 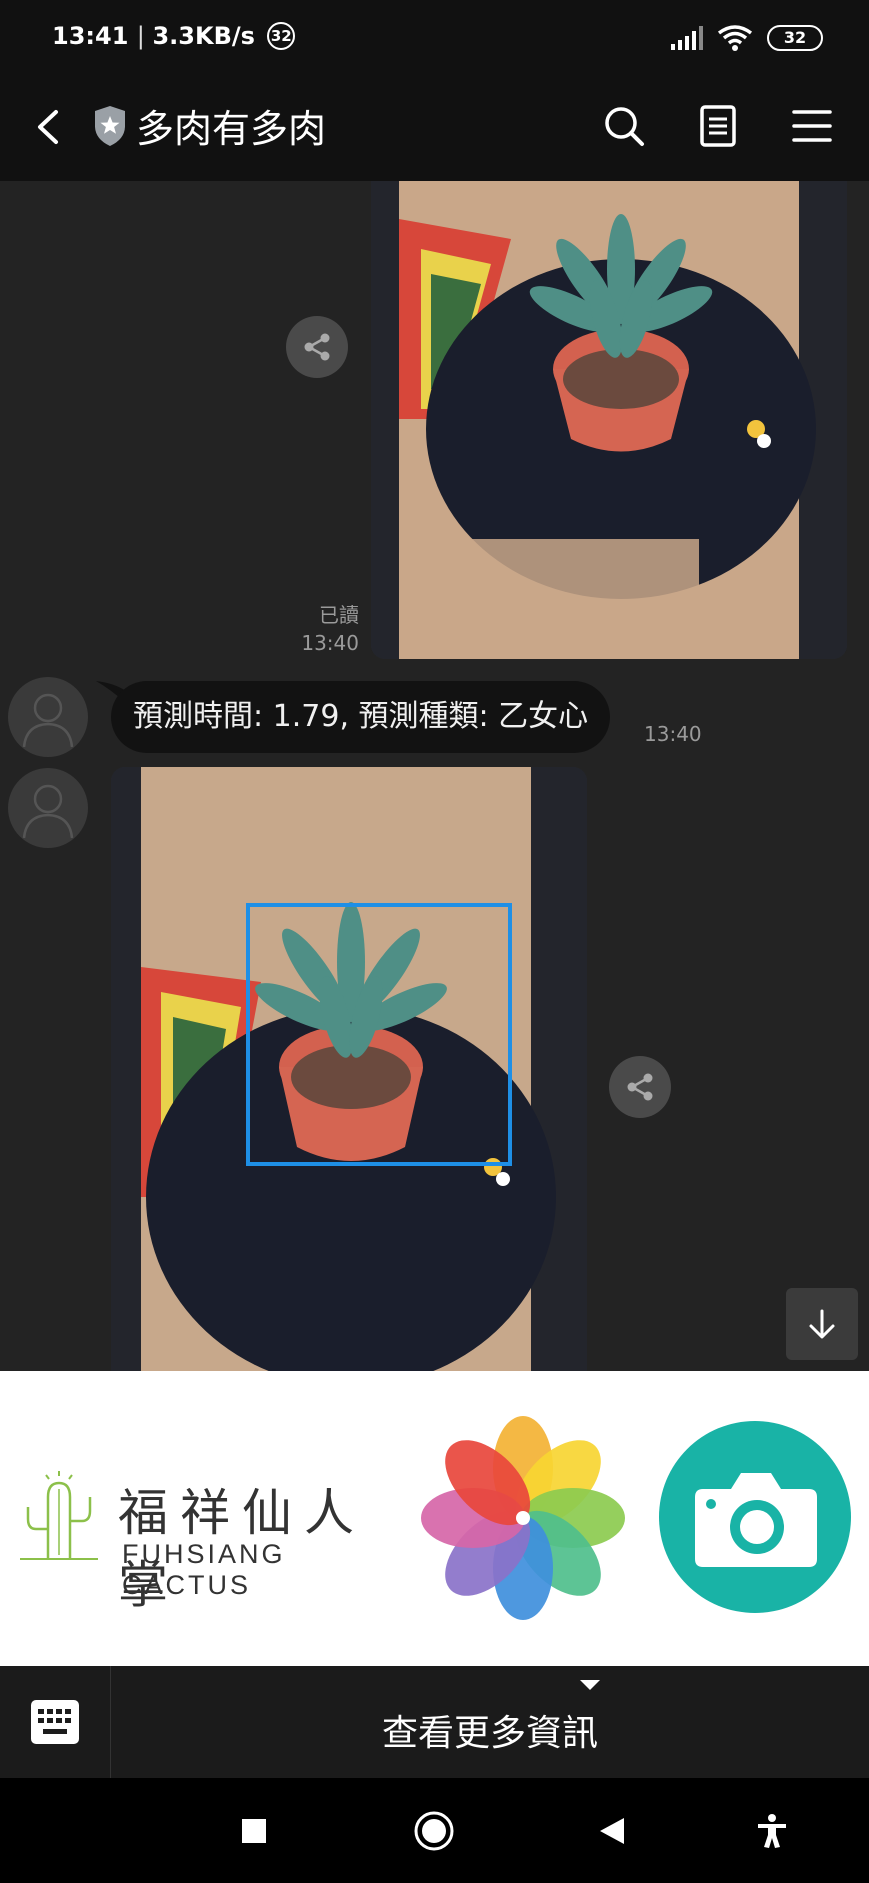 I want to click on back-arrow-icon, so click(x=48, y=127).